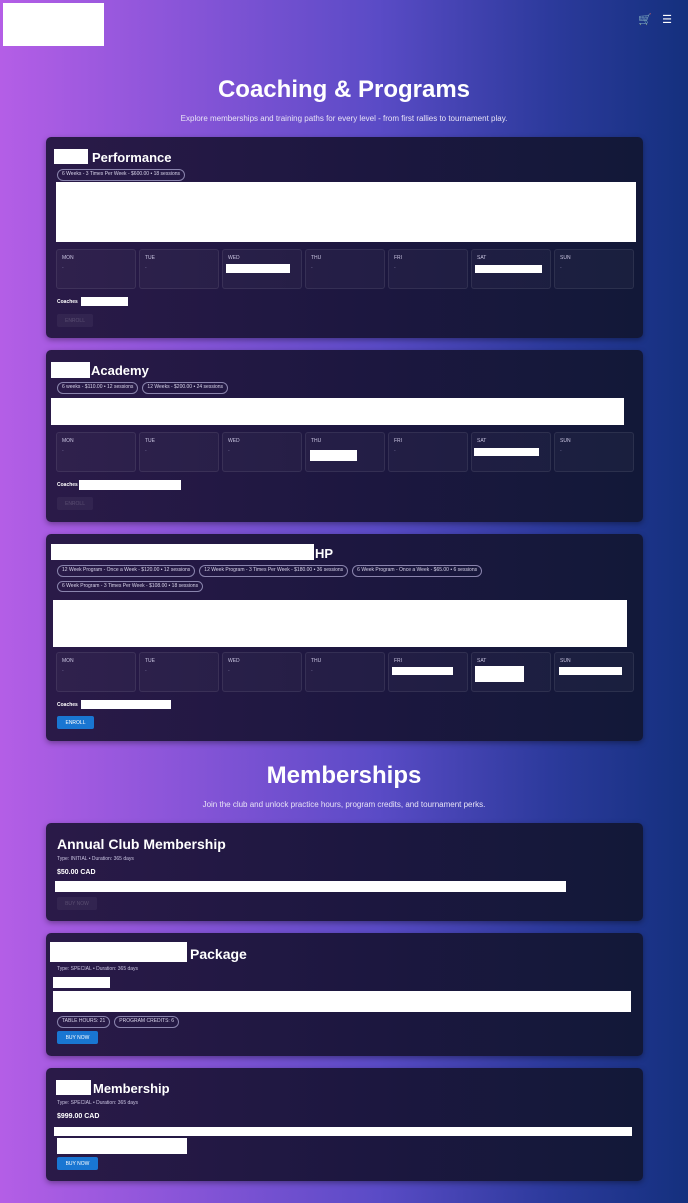 The height and width of the screenshot is (1203, 688). What do you see at coordinates (262, 269) in the screenshot?
I see `day-cell-wed: WED` at bounding box center [262, 269].